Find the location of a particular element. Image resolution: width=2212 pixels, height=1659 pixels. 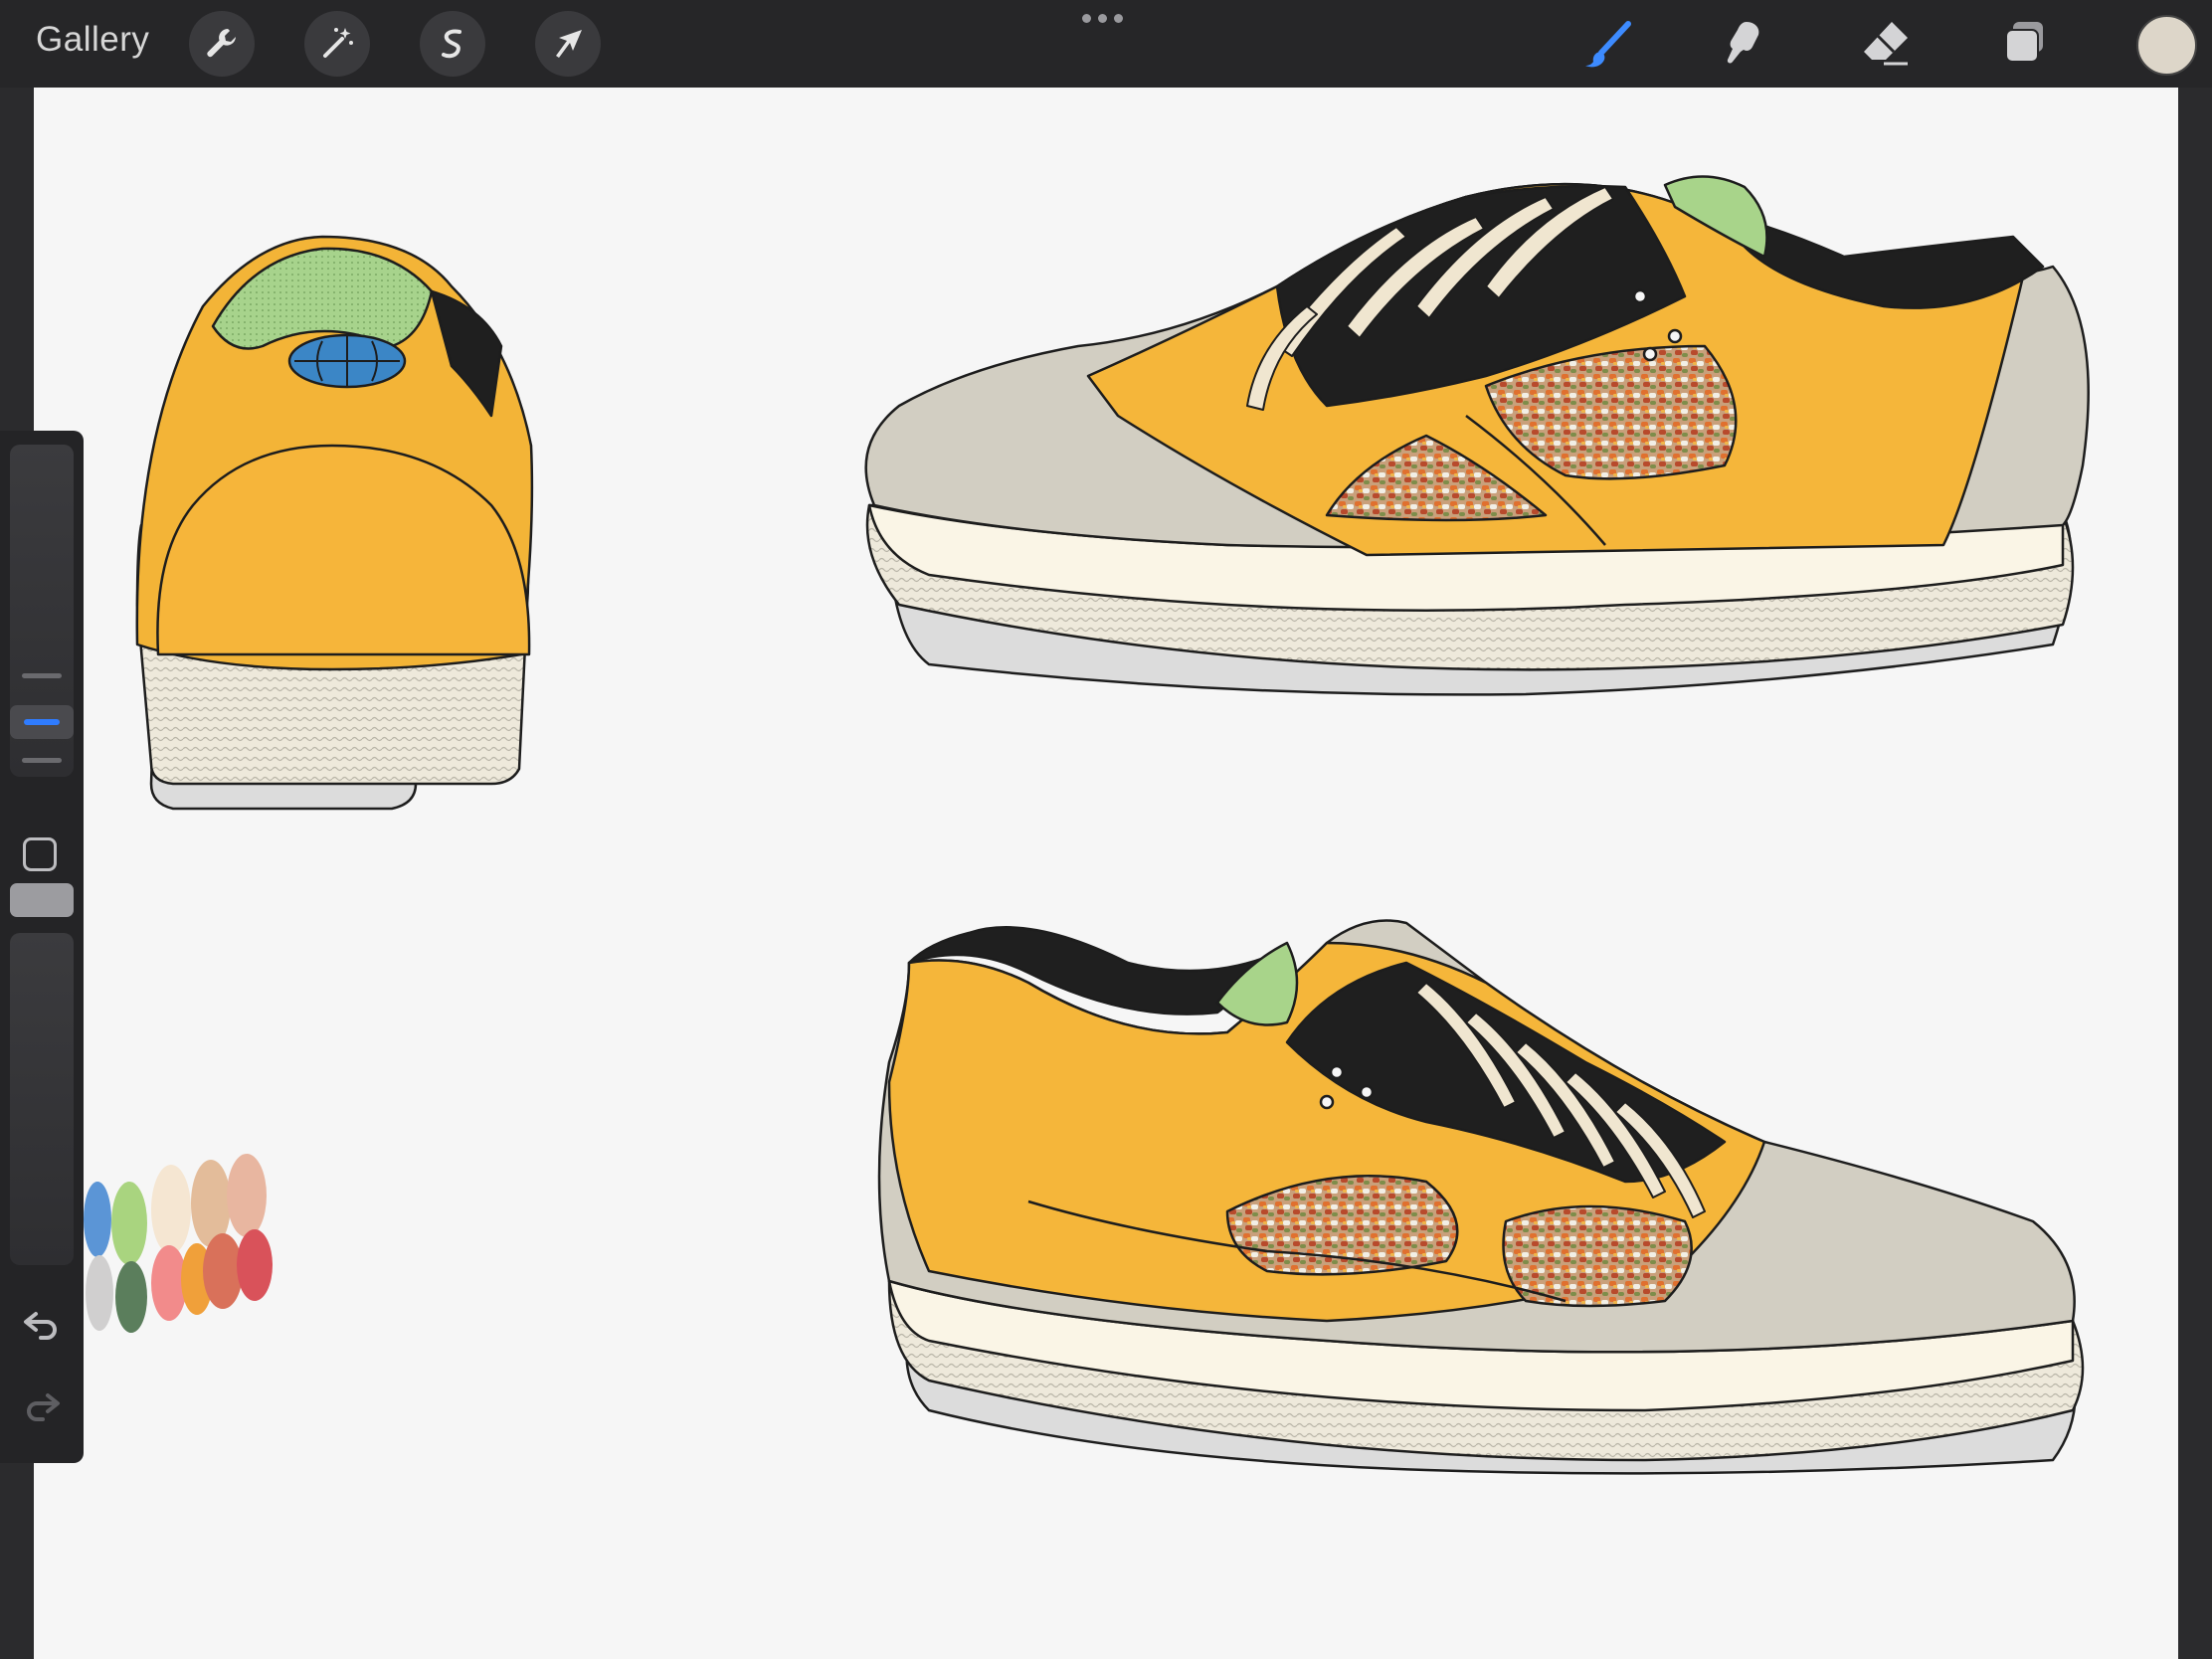

transform-button is located at coordinates (568, 44).